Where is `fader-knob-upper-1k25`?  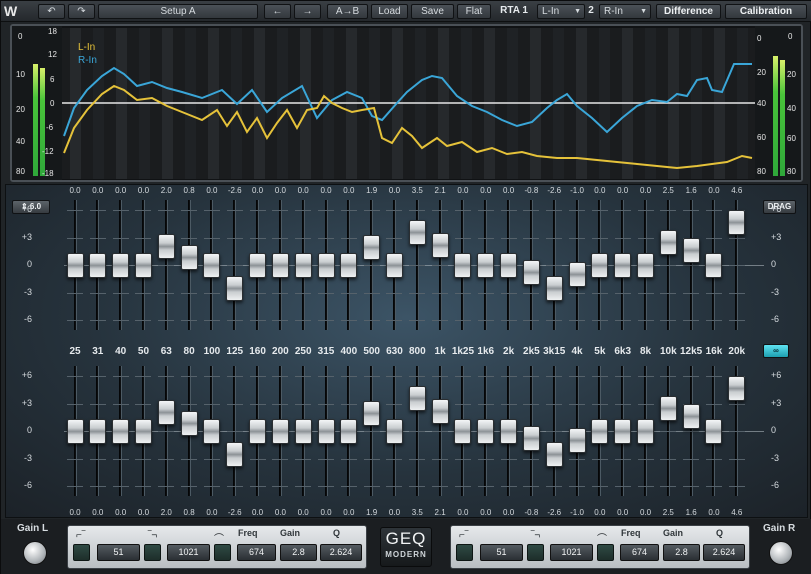
fader-knob-upper-1k25 is located at coordinates (463, 265).